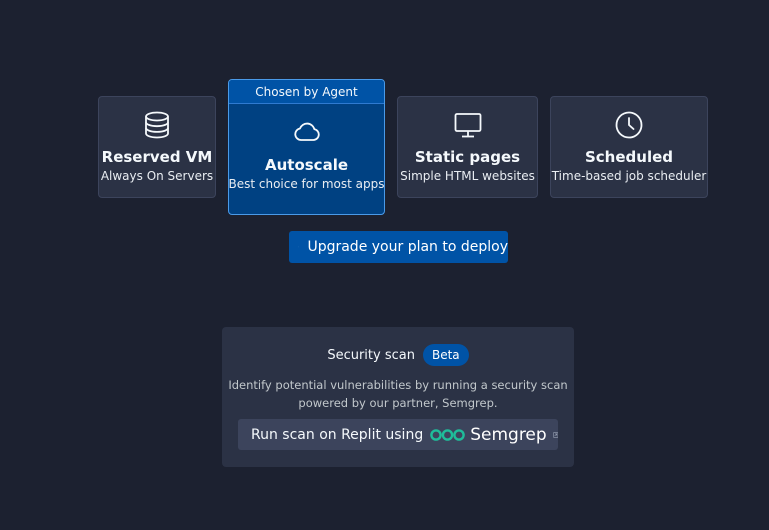  What do you see at coordinates (306, 184) in the screenshot?
I see `deploy-option-subtitle: Best choice for most apps` at bounding box center [306, 184].